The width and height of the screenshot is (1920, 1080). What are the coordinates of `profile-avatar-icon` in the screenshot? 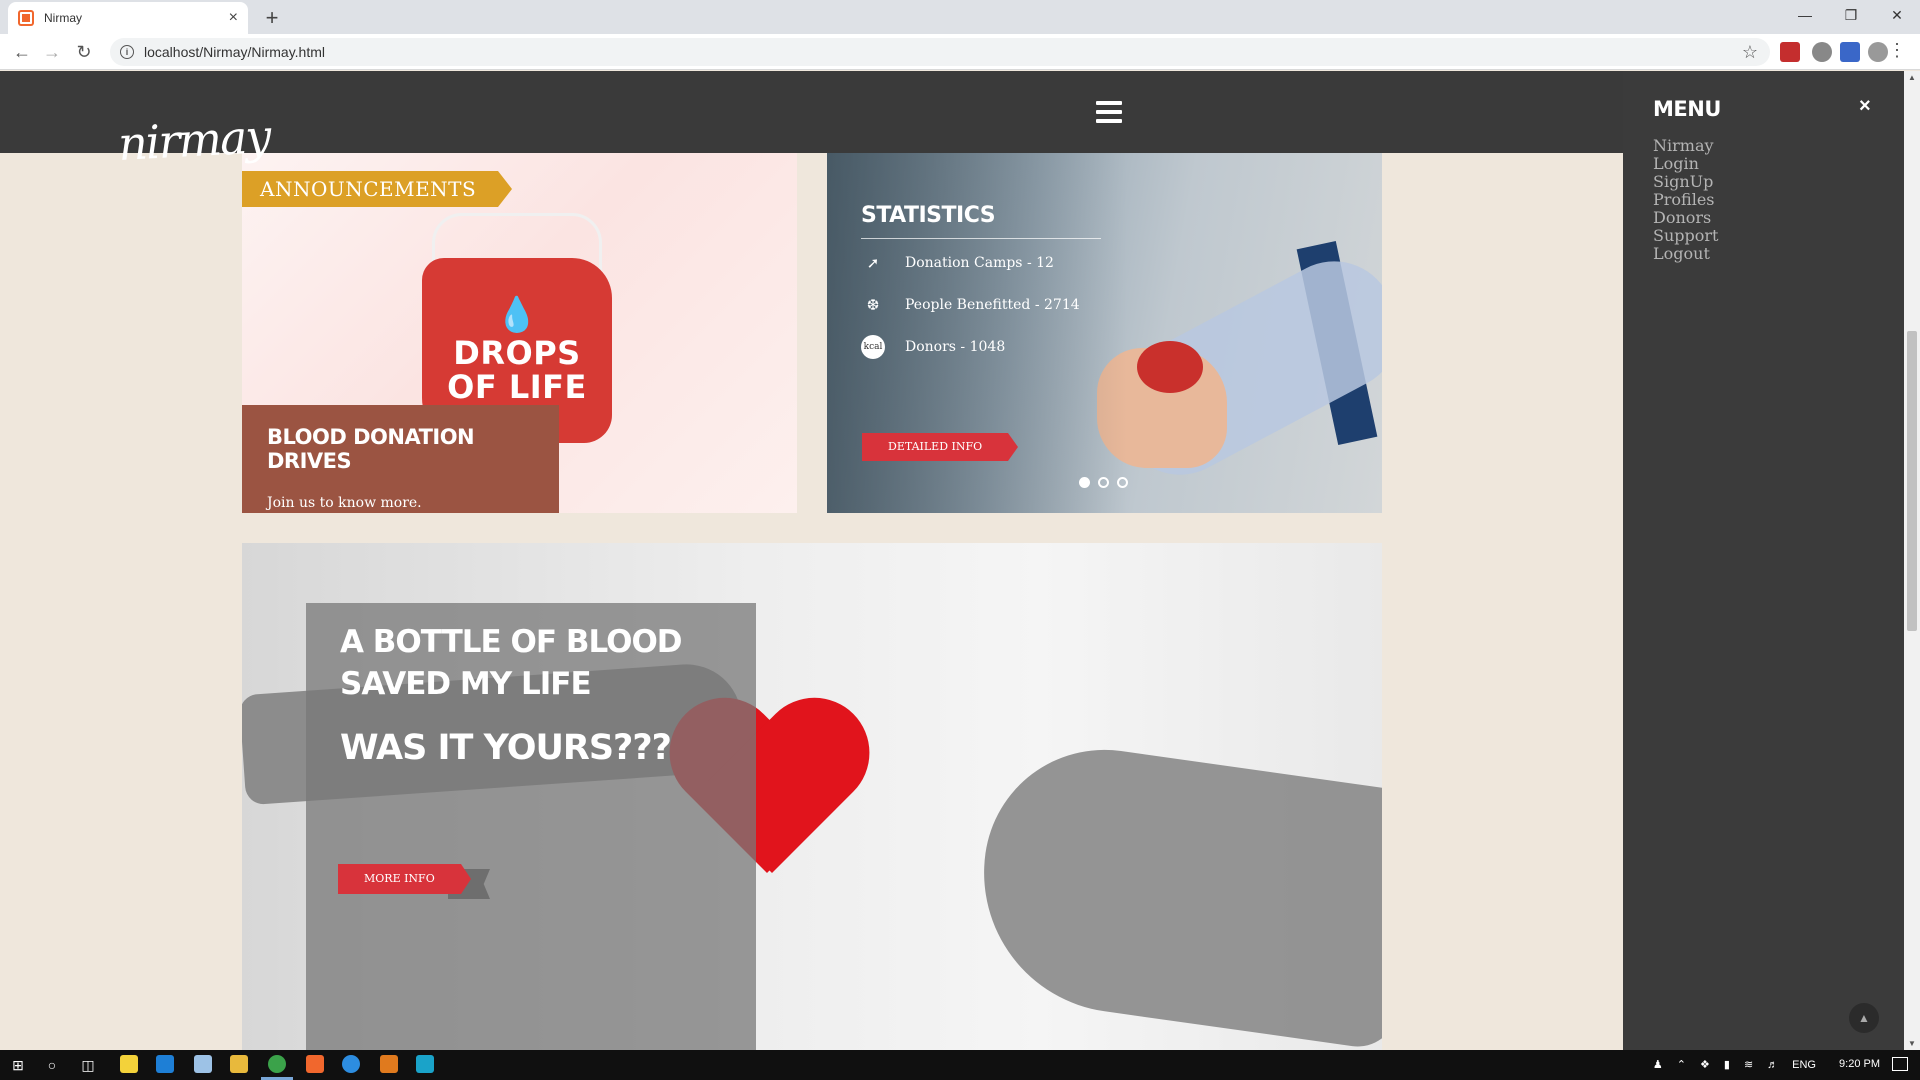 It's located at (1878, 52).